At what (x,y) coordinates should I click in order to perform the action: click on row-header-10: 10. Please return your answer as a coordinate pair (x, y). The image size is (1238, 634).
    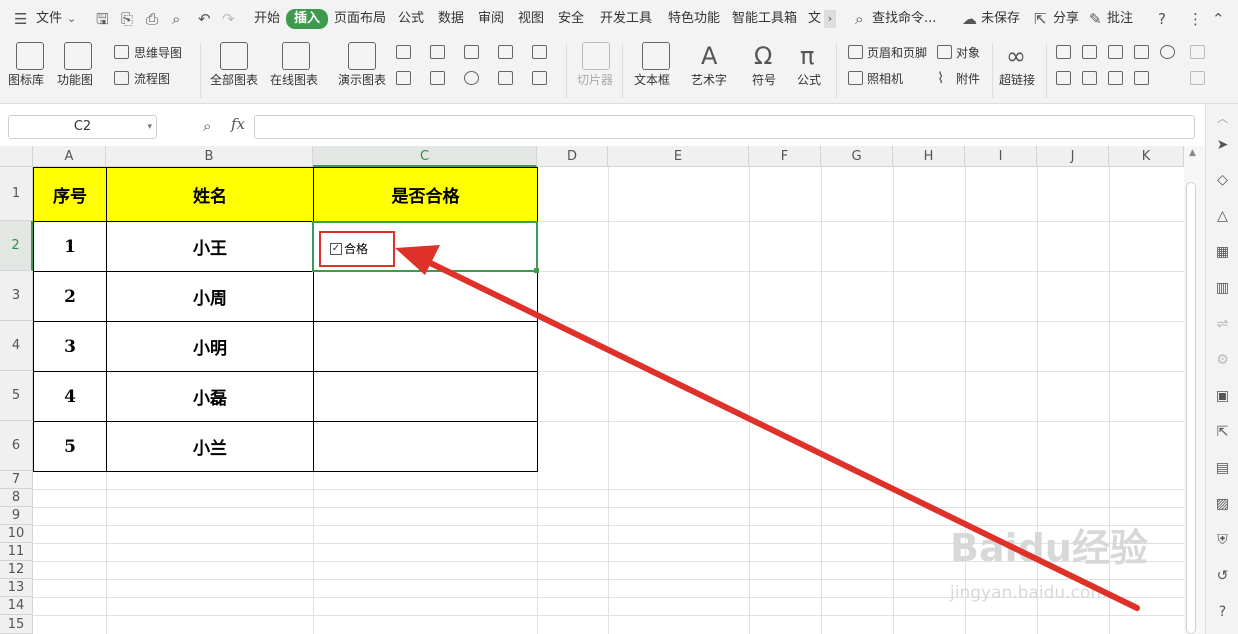
    Looking at the image, I should click on (16, 534).